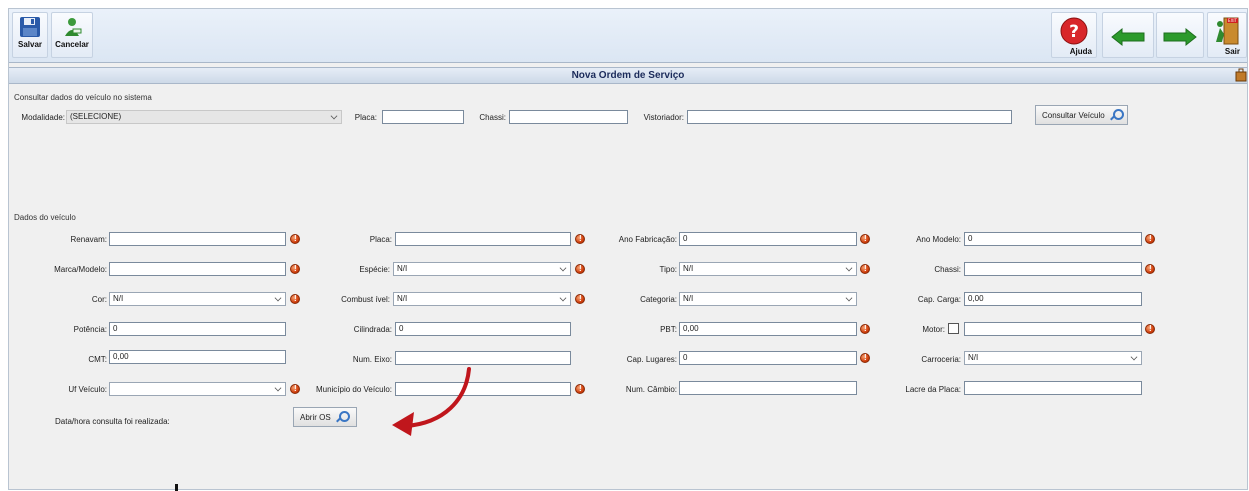 The height and width of the screenshot is (491, 1249). What do you see at coordinates (90, 329) in the screenshot?
I see `potencia-label: Potência:` at bounding box center [90, 329].